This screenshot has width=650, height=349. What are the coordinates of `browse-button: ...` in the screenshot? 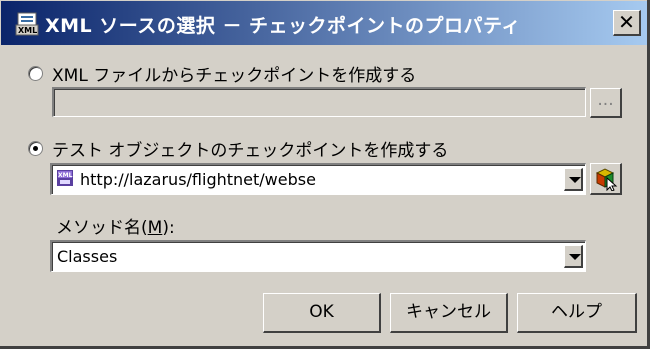 It's located at (606, 103).